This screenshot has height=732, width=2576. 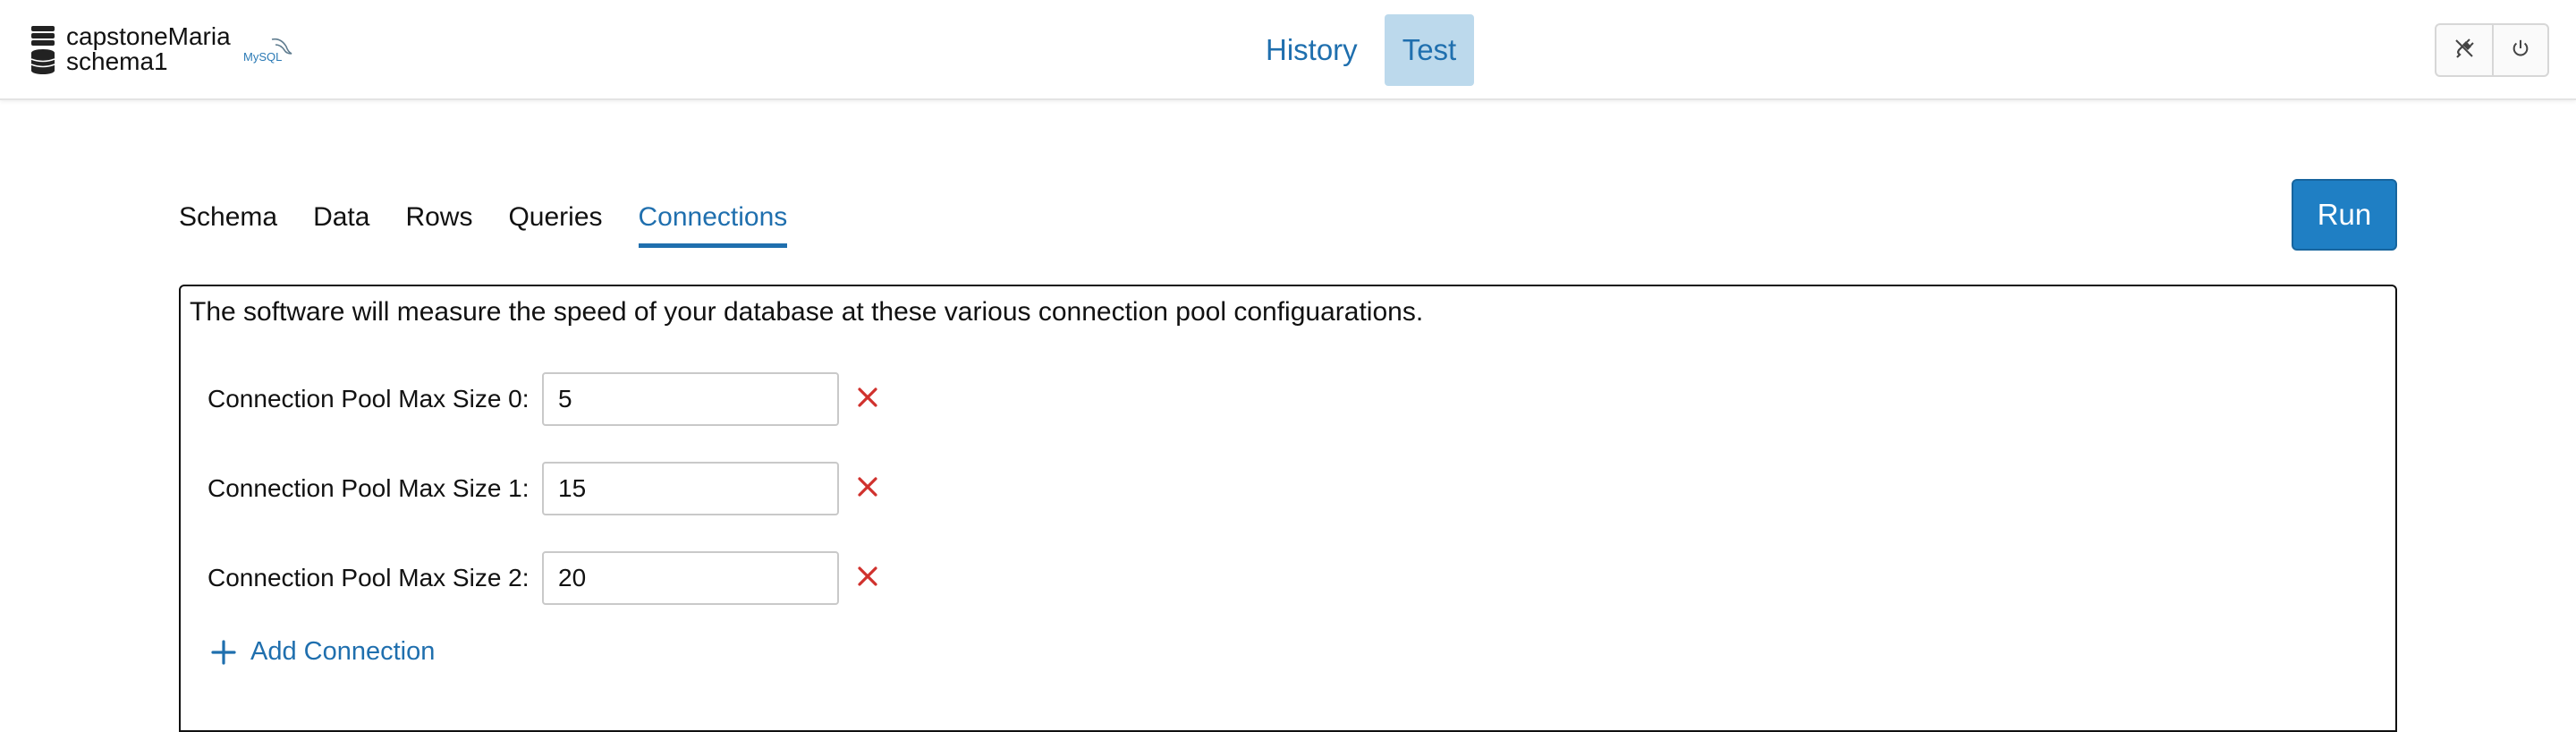 I want to click on add-connection-button: Add Connection, so click(x=323, y=652).